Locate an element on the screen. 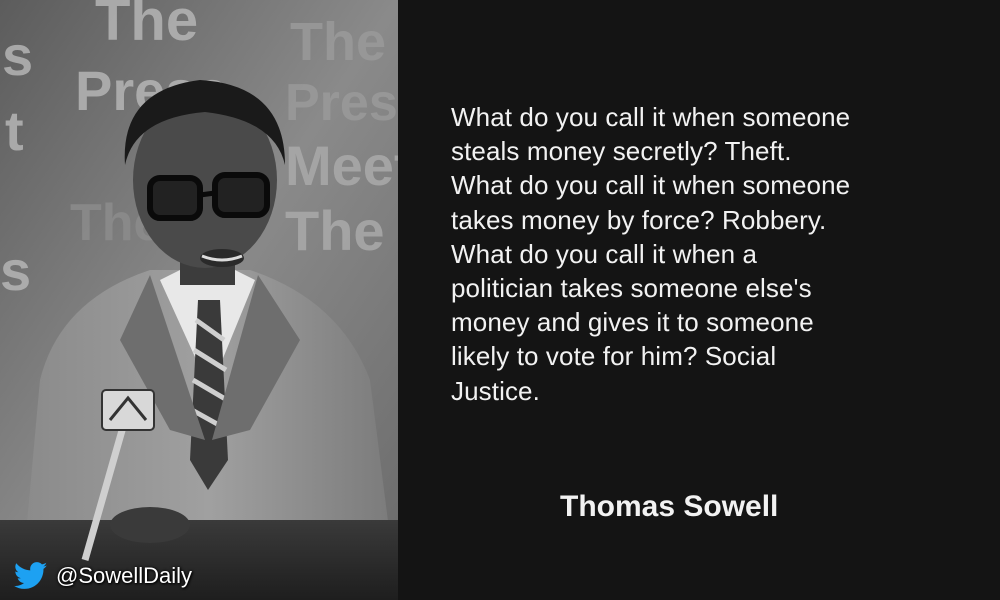 This screenshot has height=600, width=1000. quote-author: Thomas Sowell is located at coordinates (669, 506).